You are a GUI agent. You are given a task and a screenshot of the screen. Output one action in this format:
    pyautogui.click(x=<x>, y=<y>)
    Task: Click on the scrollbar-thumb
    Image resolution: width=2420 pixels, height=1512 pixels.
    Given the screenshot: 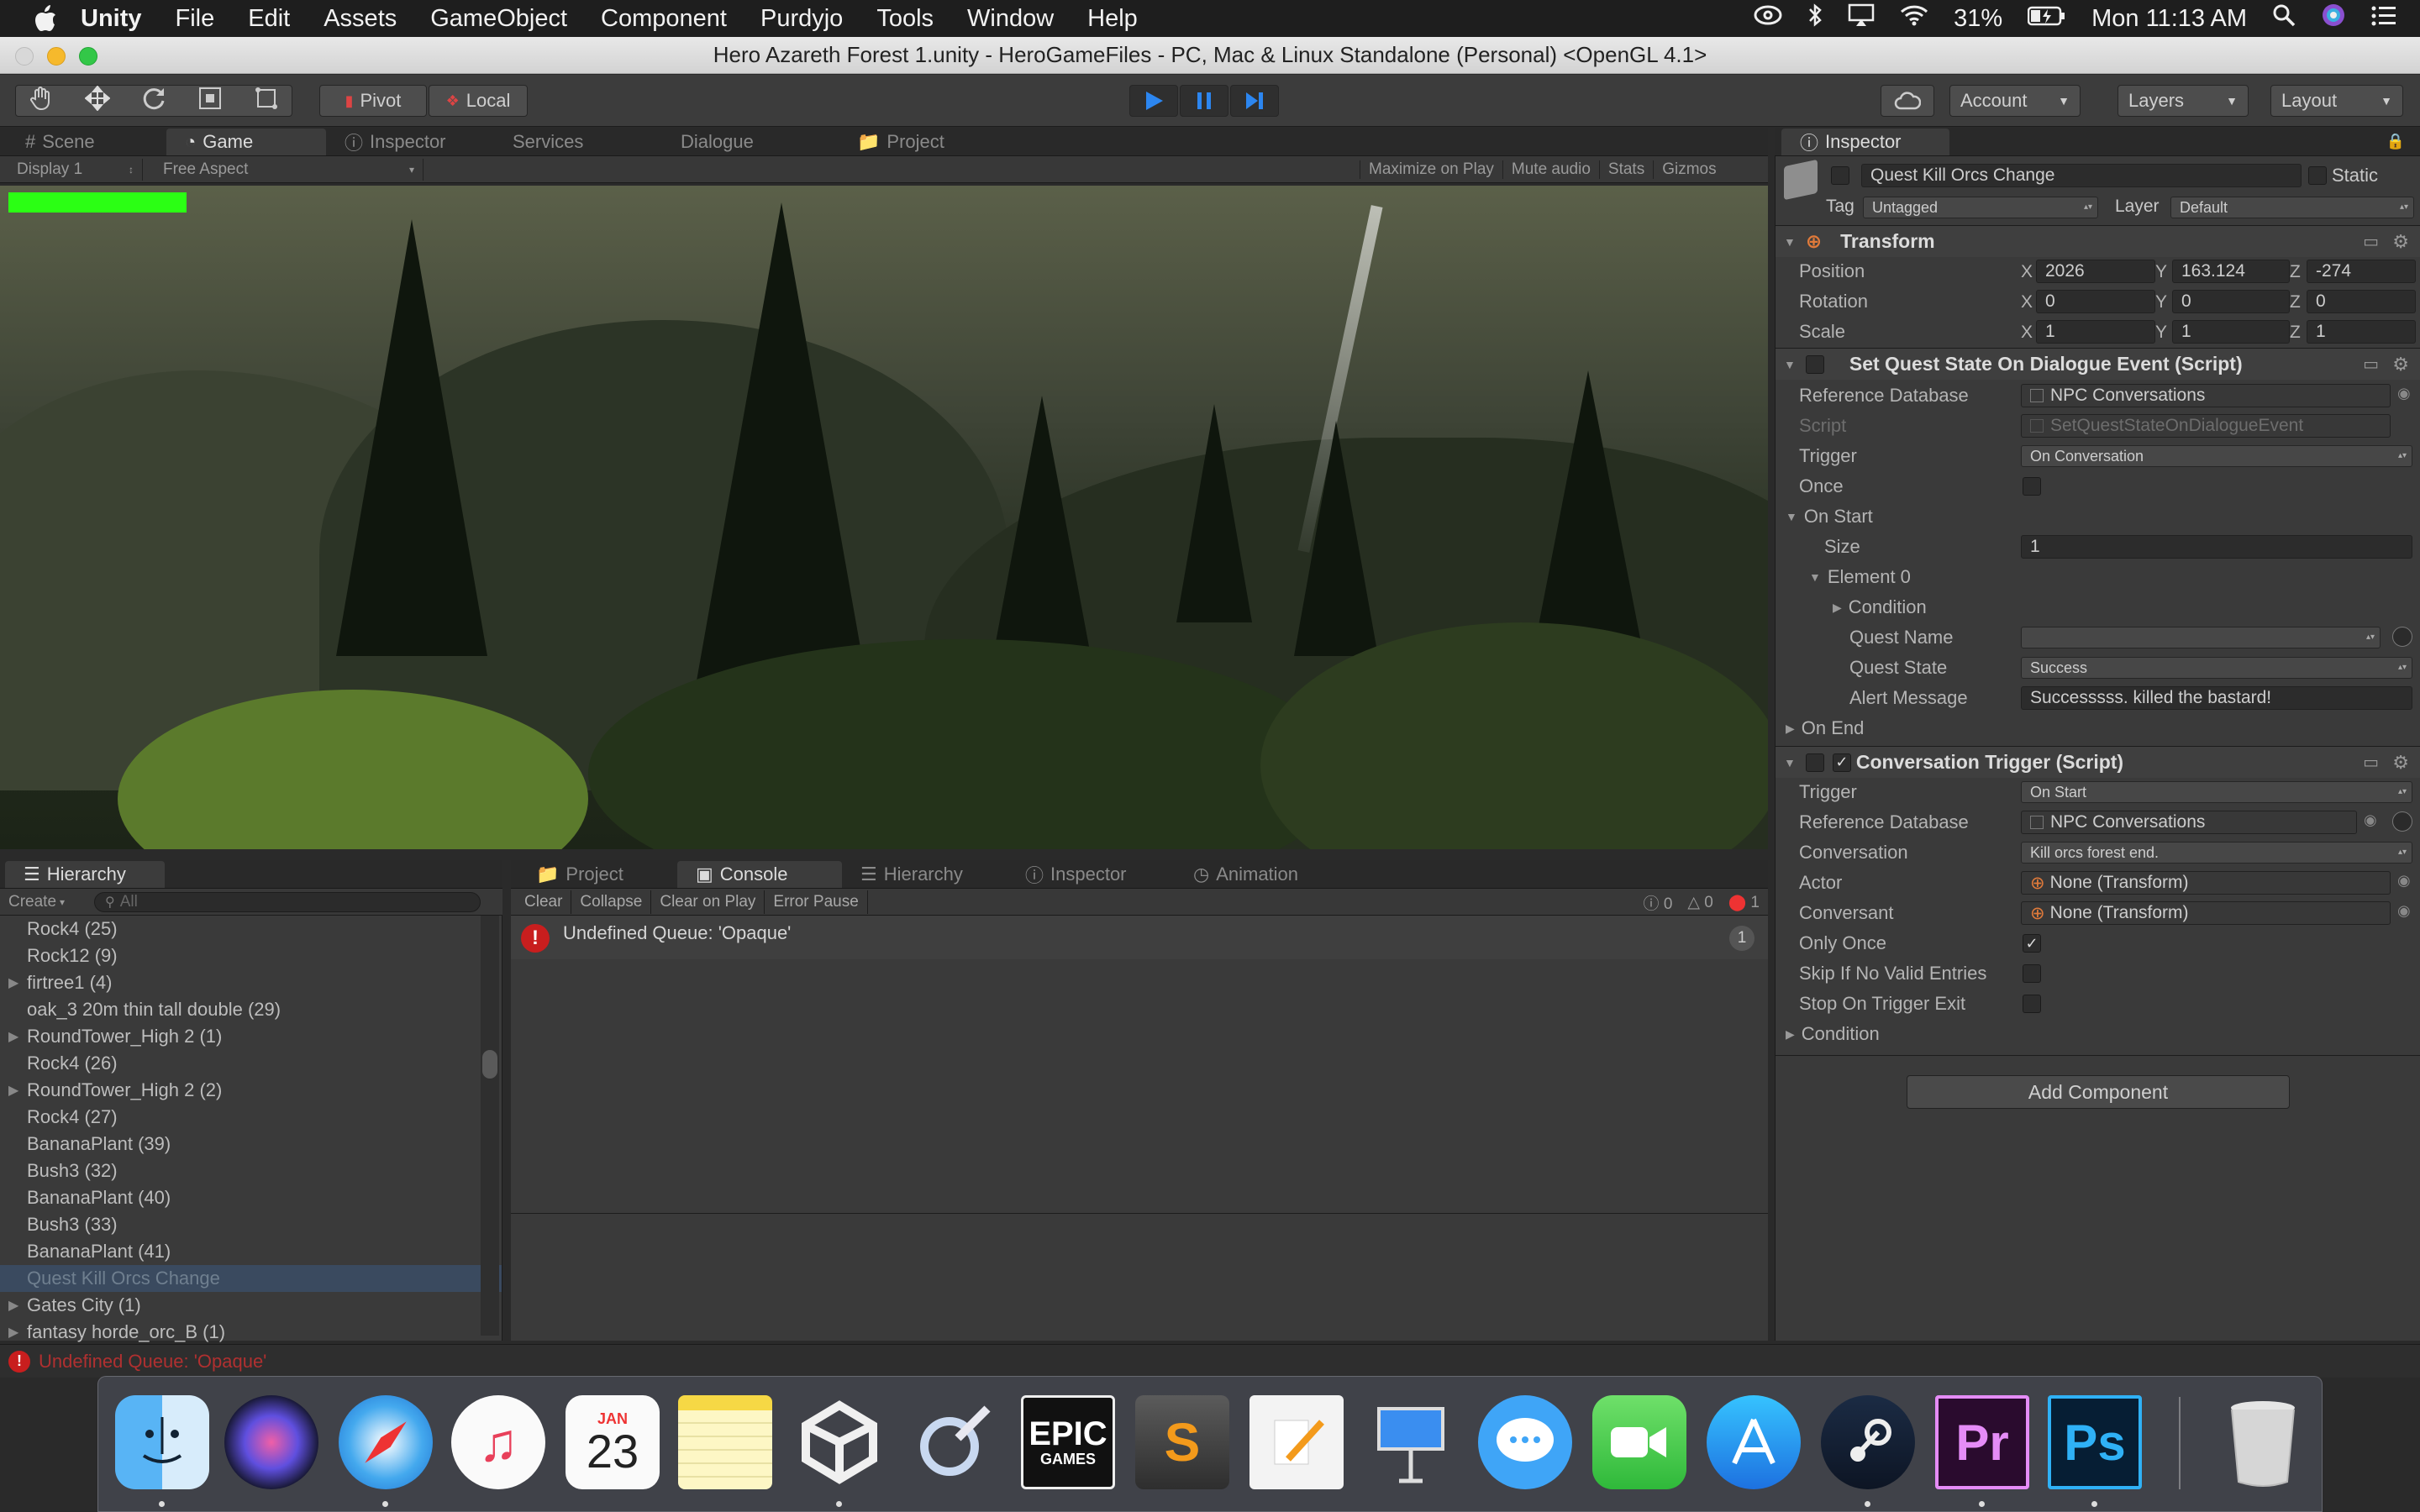 What is the action you would take?
    pyautogui.click(x=490, y=1064)
    